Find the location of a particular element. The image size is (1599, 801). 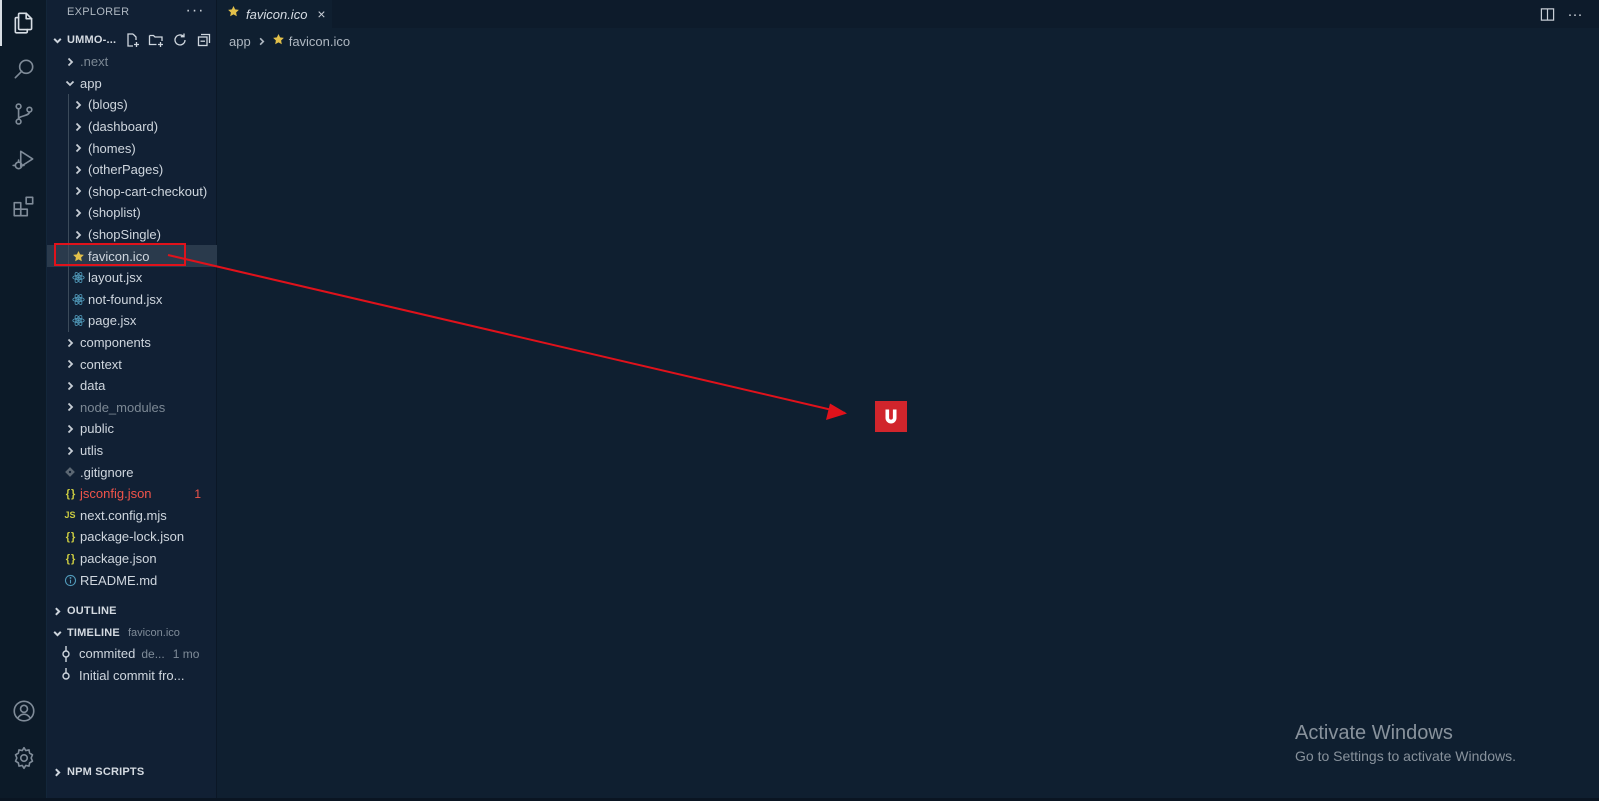

tree-item-label: jsconfig.json is located at coordinates (116, 494).